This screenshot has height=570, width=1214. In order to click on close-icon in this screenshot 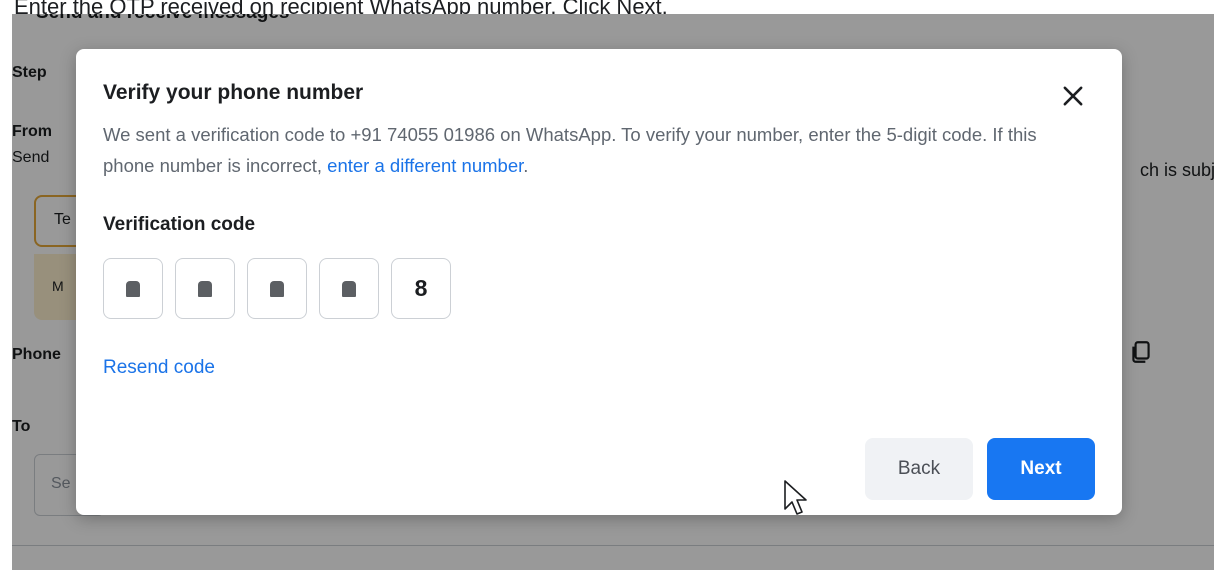, I will do `click(1073, 96)`.